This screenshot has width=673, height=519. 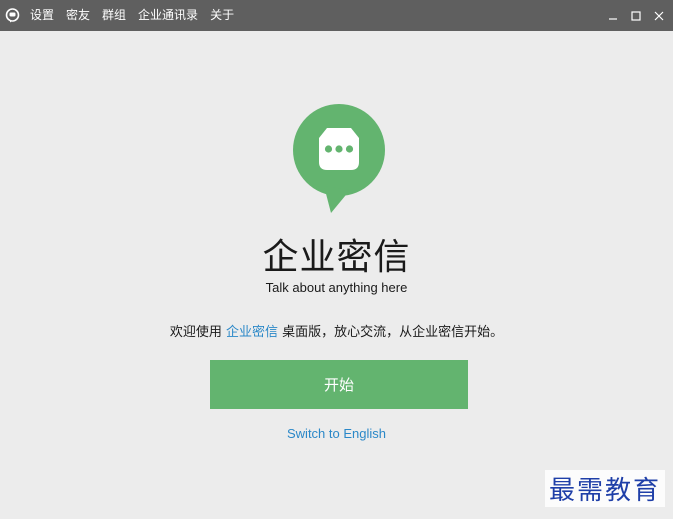 I want to click on menu-settings: 设置, so click(x=42, y=15).